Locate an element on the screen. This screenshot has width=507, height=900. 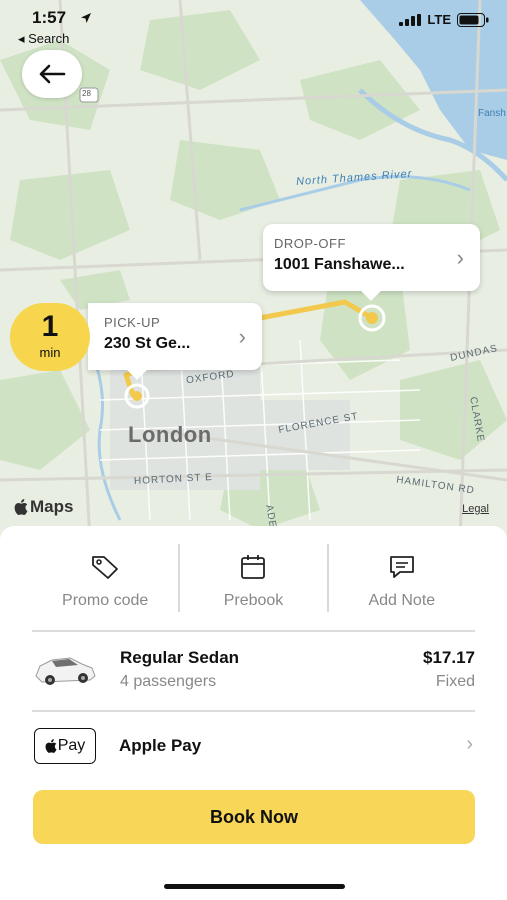
home-indicator is located at coordinates (254, 886).